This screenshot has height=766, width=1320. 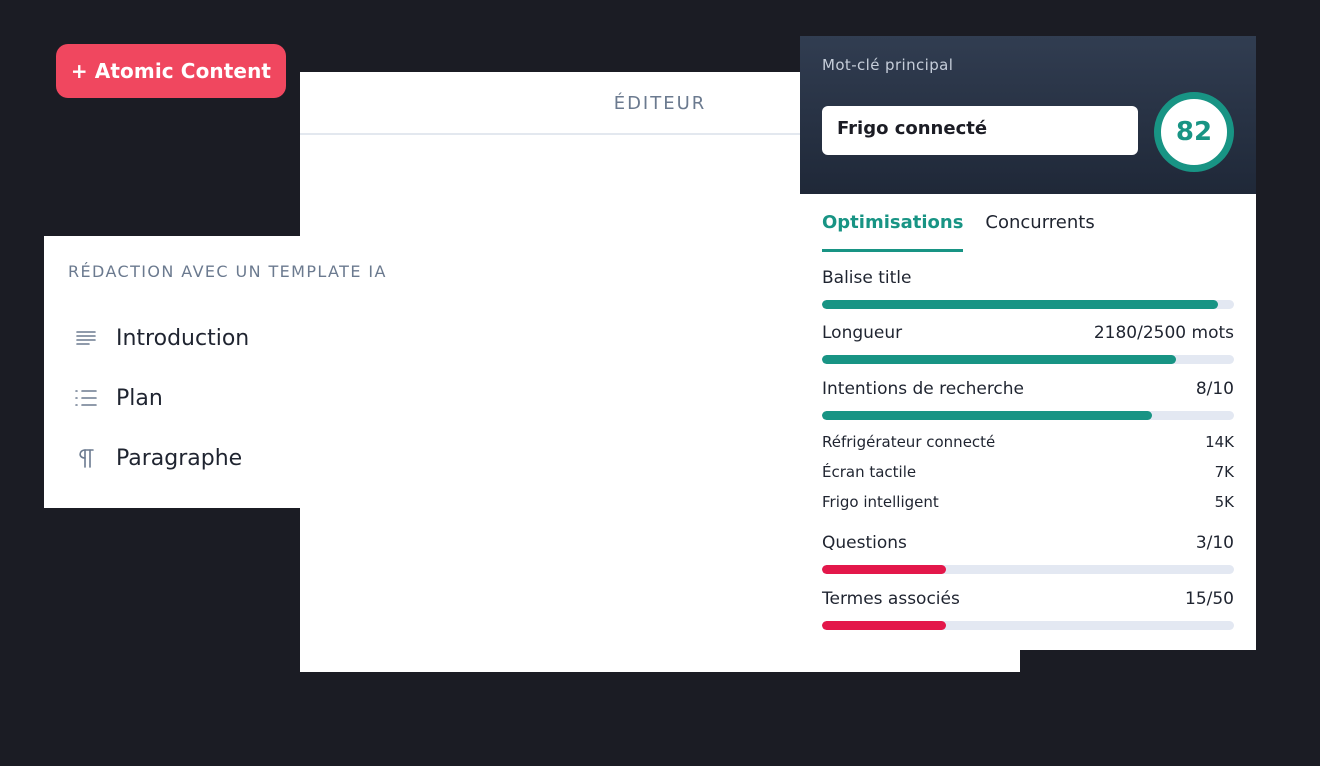 I want to click on template-item-introduction: Introduction, so click(x=160, y=338).